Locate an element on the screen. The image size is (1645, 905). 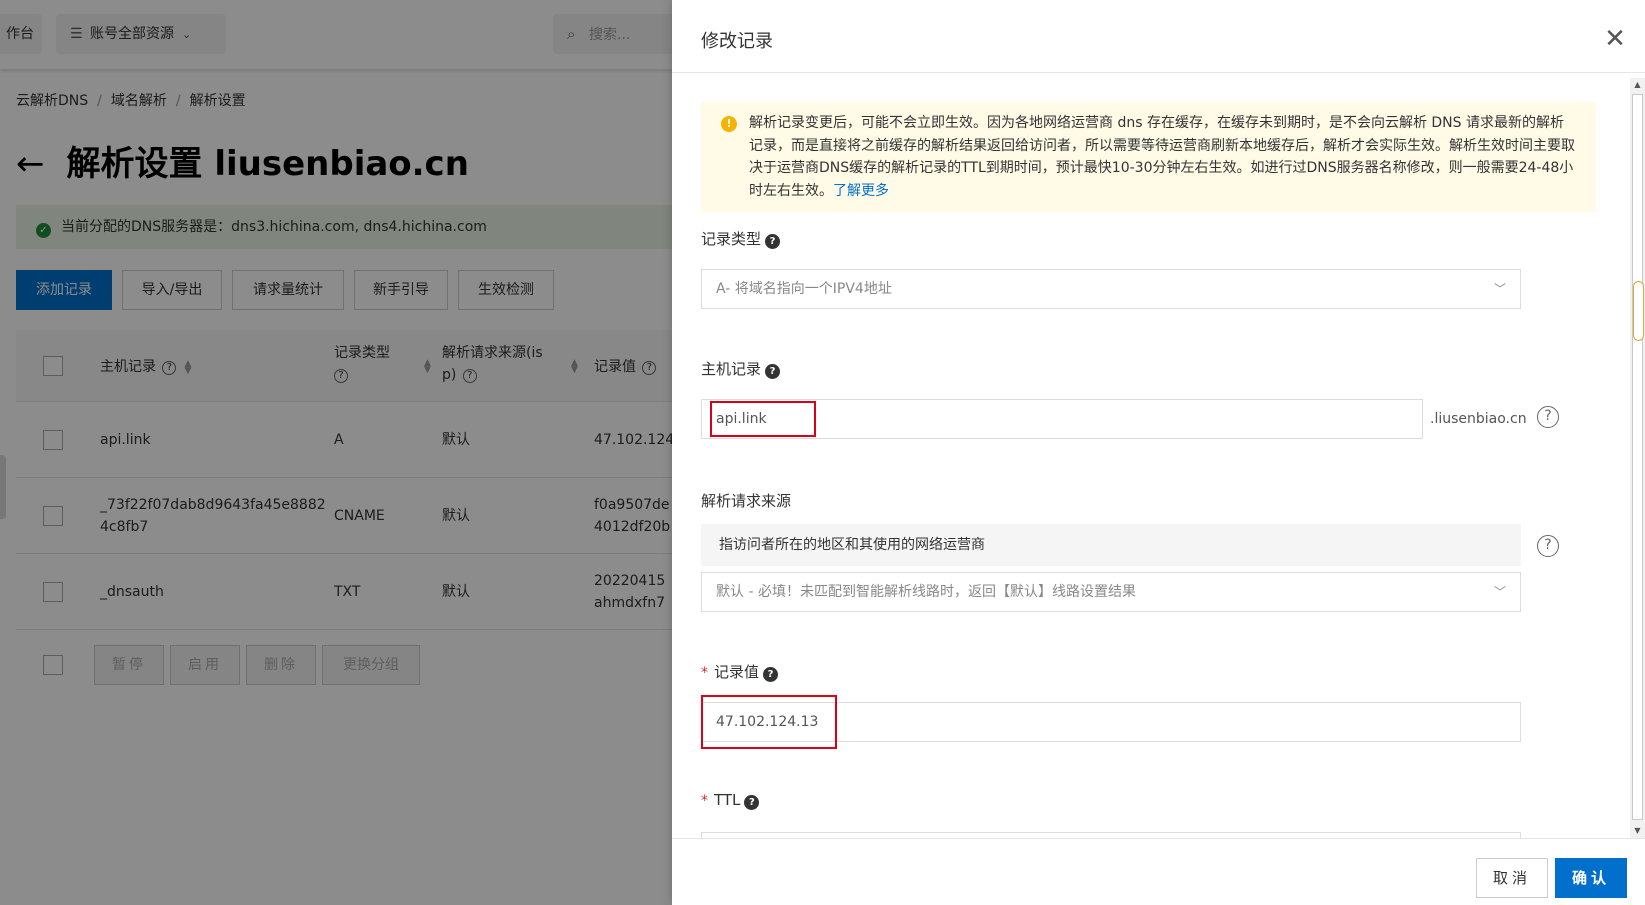
ttl-label-text: TTL is located at coordinates (727, 800).